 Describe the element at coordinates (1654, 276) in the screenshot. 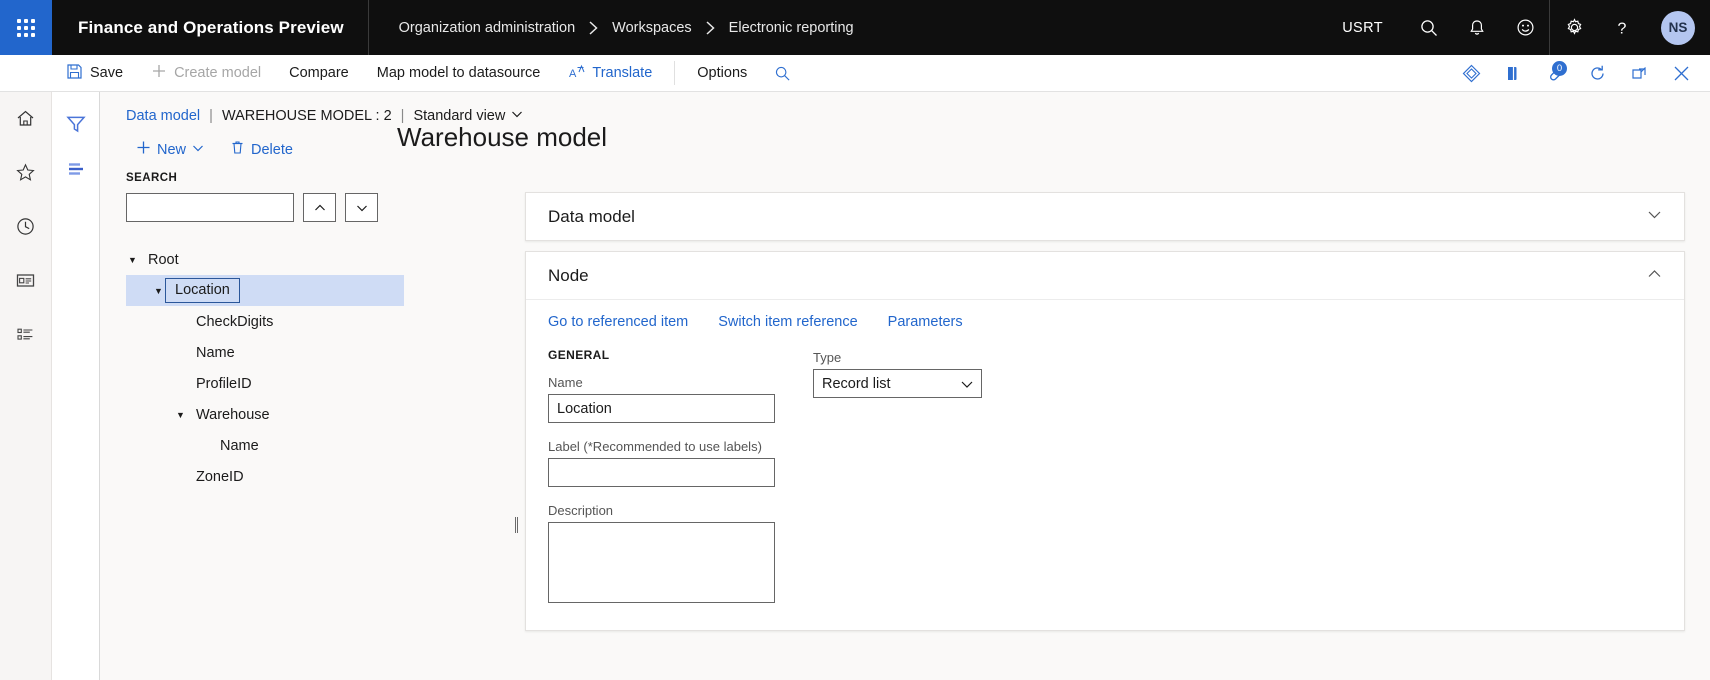

I see `chevron-up-icon` at that location.